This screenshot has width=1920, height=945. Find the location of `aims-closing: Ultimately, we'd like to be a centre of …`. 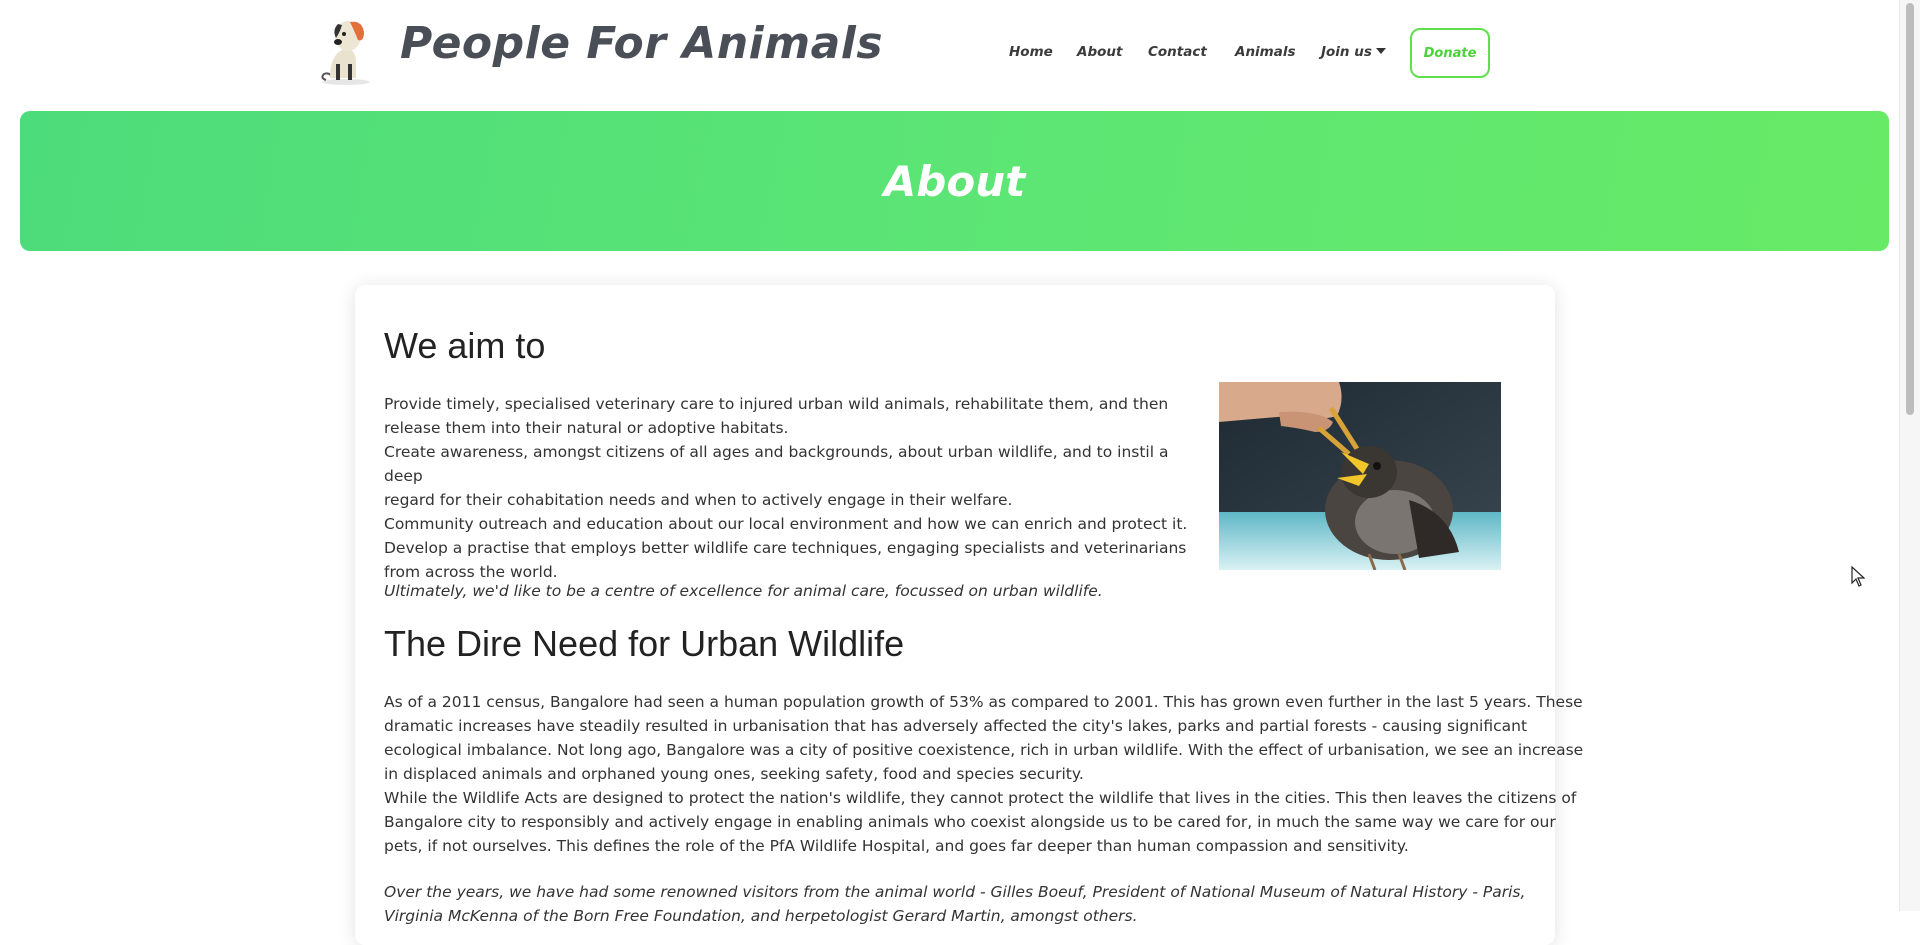

aims-closing: Ultimately, we'd like to be a centre of … is located at coordinates (743, 591).